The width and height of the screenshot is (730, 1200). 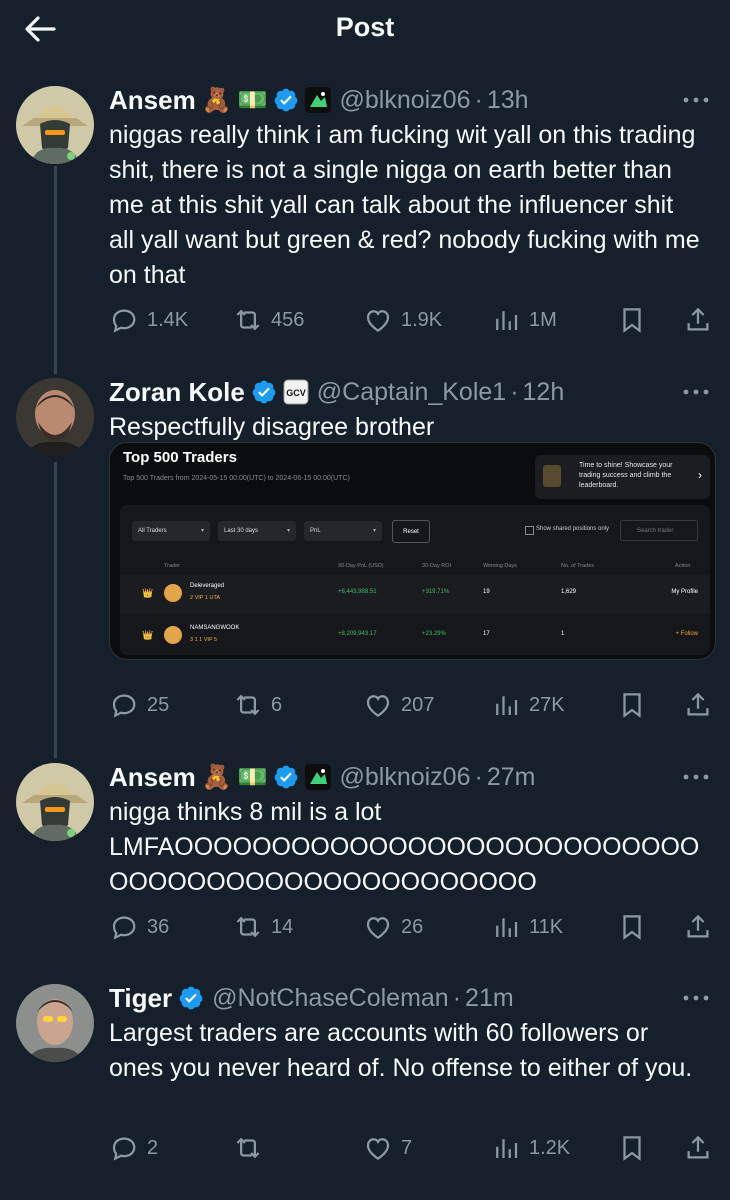 I want to click on display-name: Tiger, so click(x=140, y=998).